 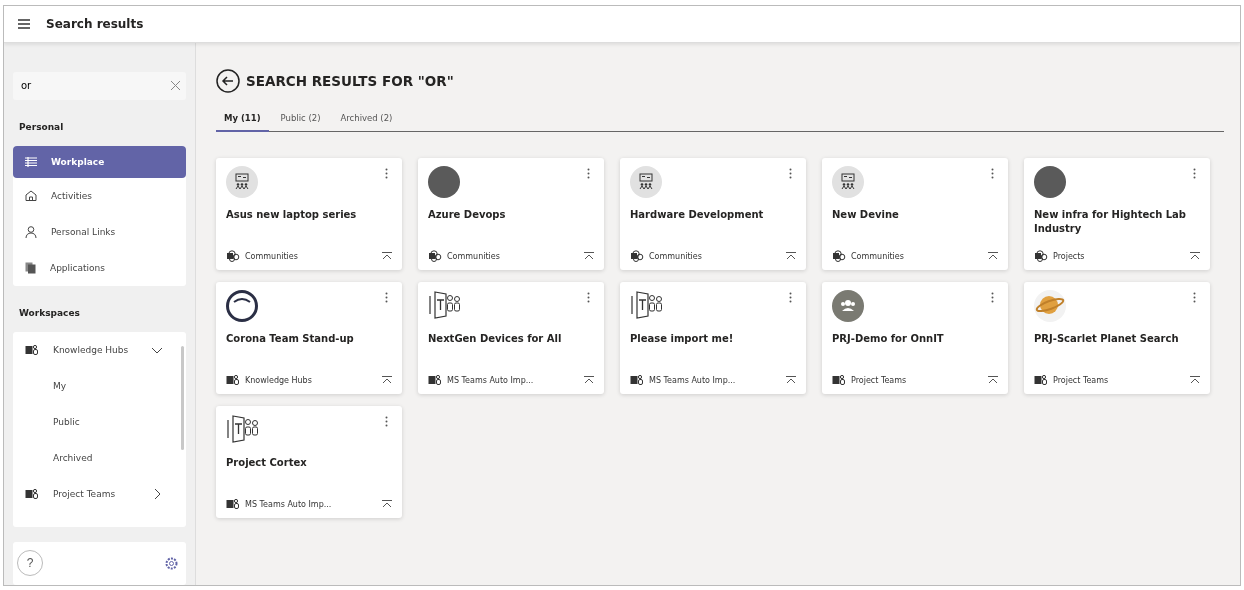 What do you see at coordinates (50, 312) in the screenshot?
I see `section-heading: Workspaces` at bounding box center [50, 312].